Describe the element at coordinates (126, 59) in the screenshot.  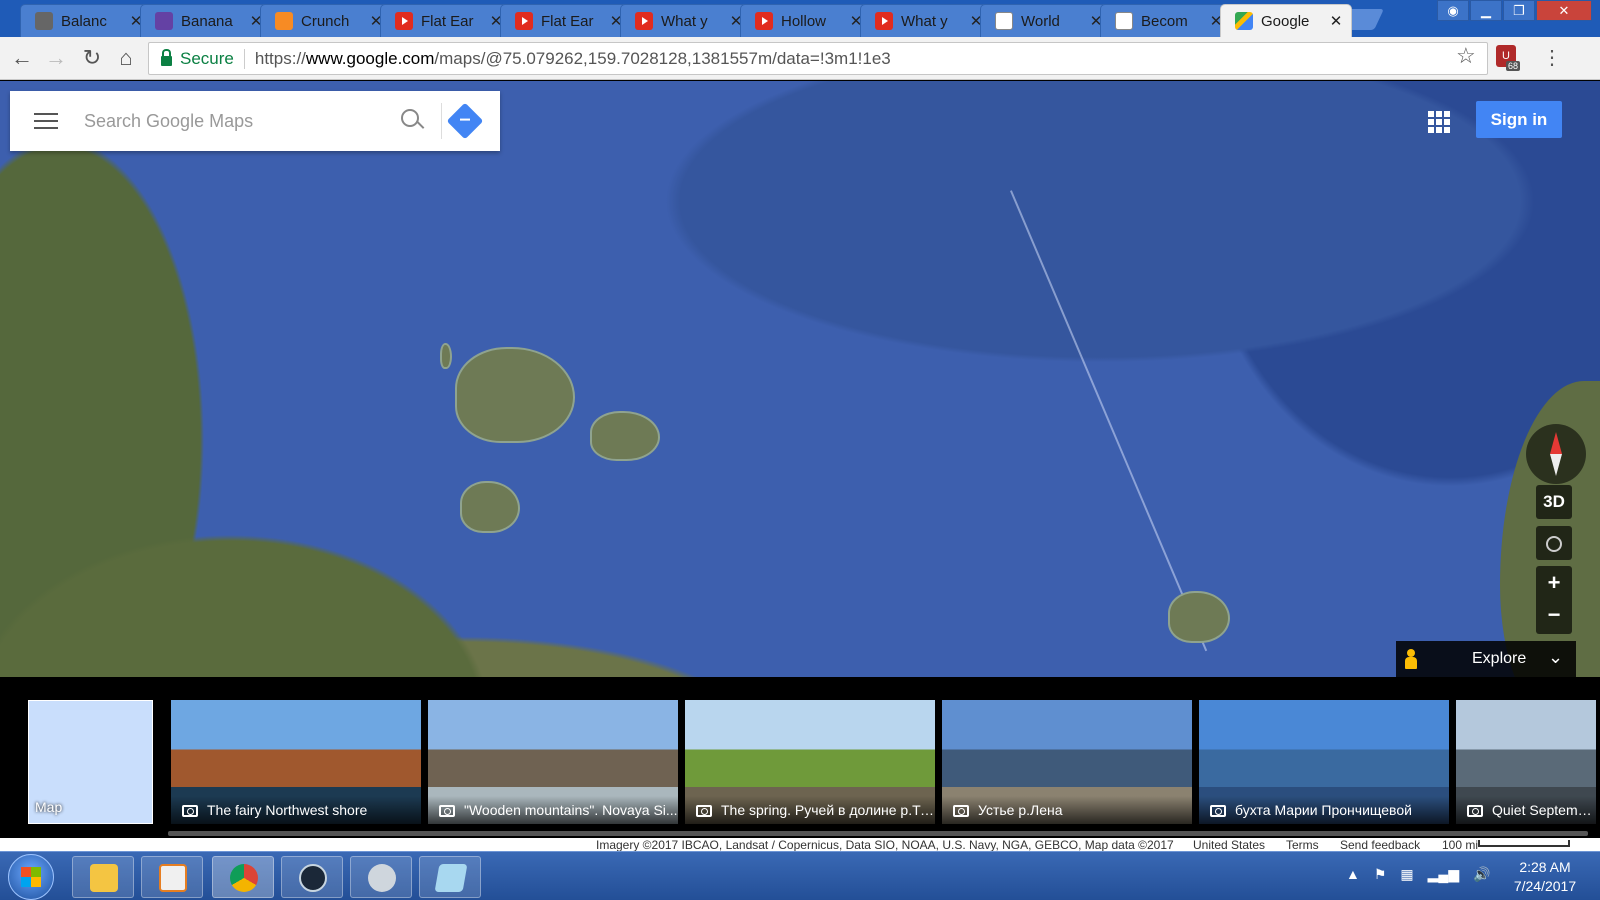
I see `home-icon: ⌂` at that location.